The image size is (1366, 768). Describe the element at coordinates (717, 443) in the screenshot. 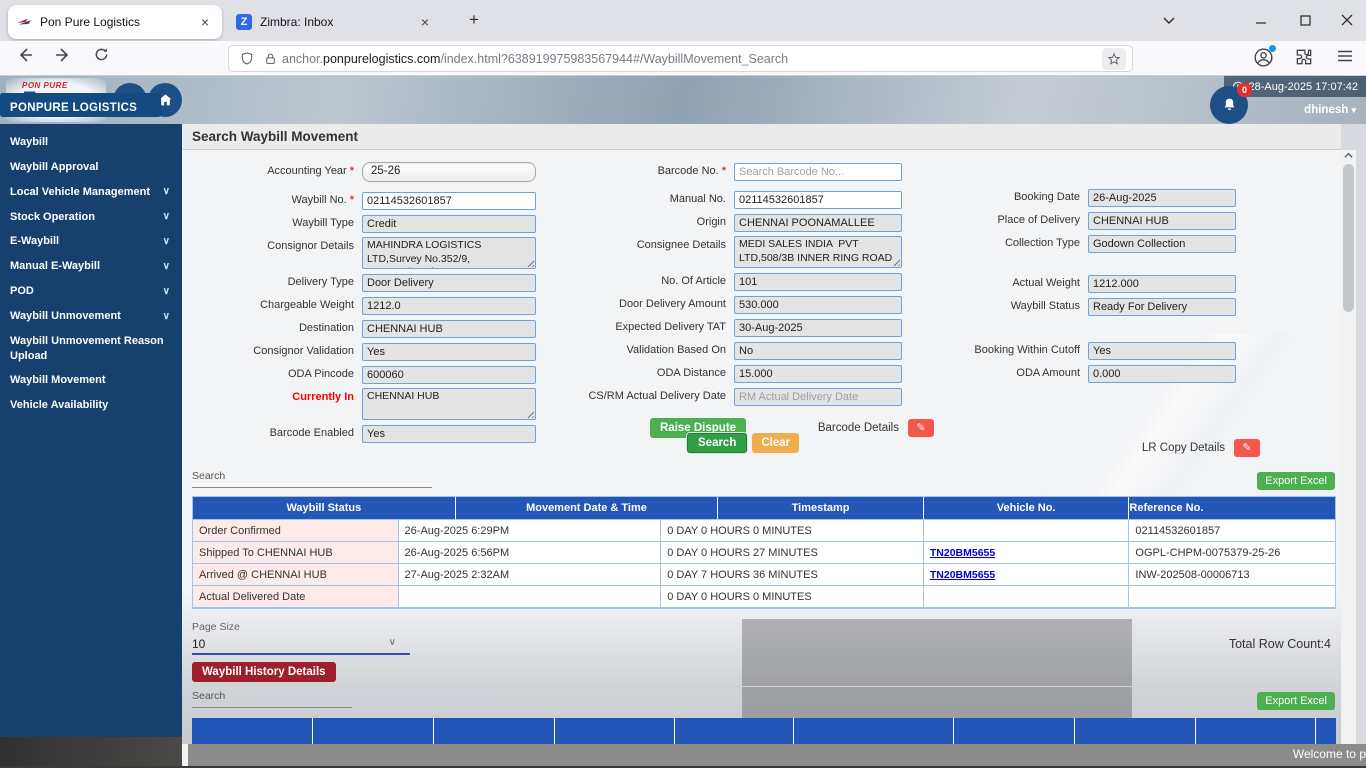

I see `search-button: Search` at that location.